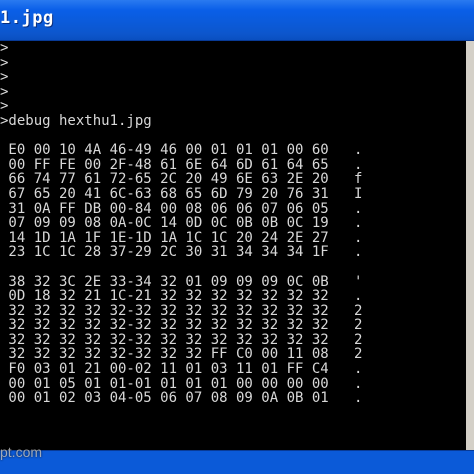  What do you see at coordinates (181, 281) in the screenshot?
I see `hex-row: 38 32 3C 2E 33-34 32 01 09 09 09 0C 0B '` at bounding box center [181, 281].